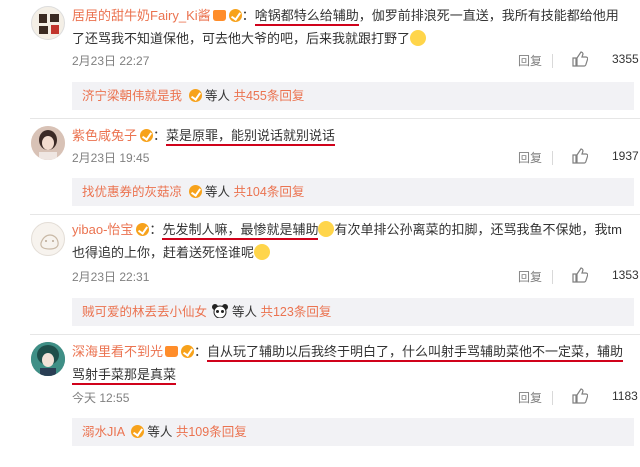  I want to click on panda-emoji-icon, so click(219, 311).